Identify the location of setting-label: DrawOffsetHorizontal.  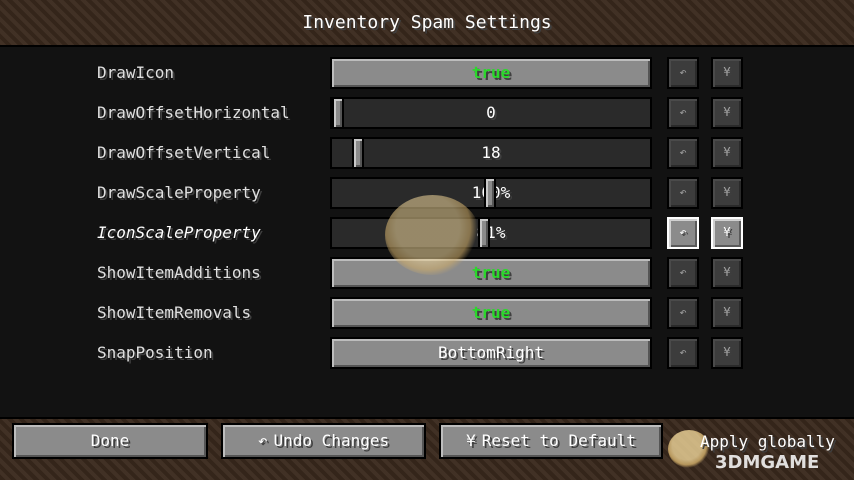
(193, 112).